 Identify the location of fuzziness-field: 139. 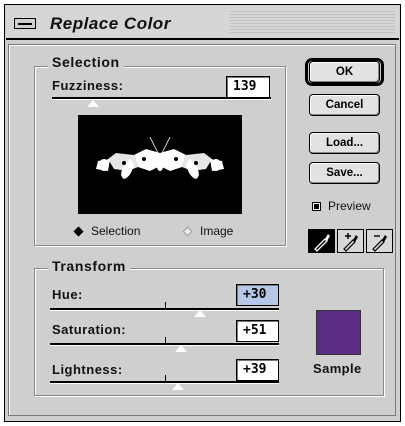
(248, 87).